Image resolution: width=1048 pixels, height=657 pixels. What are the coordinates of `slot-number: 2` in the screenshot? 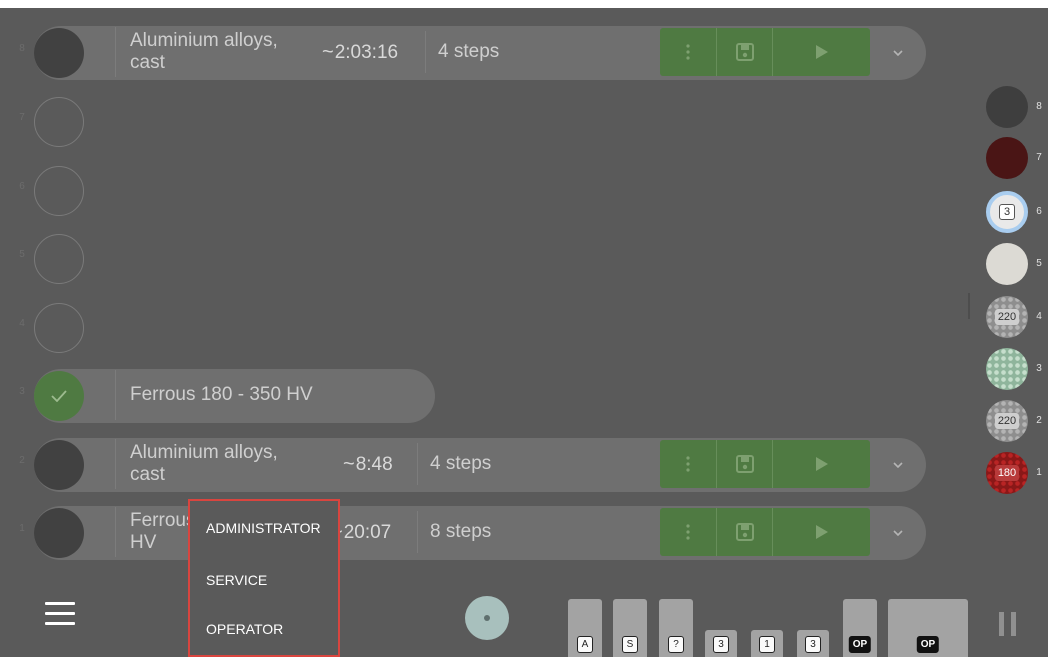 It's located at (22, 460).